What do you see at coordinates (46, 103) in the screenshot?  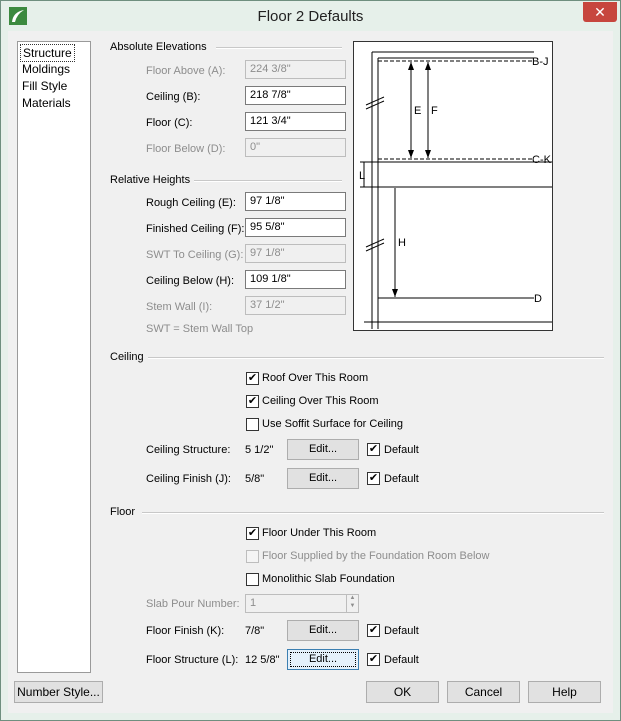 I see `nav-item-materials: Materials` at bounding box center [46, 103].